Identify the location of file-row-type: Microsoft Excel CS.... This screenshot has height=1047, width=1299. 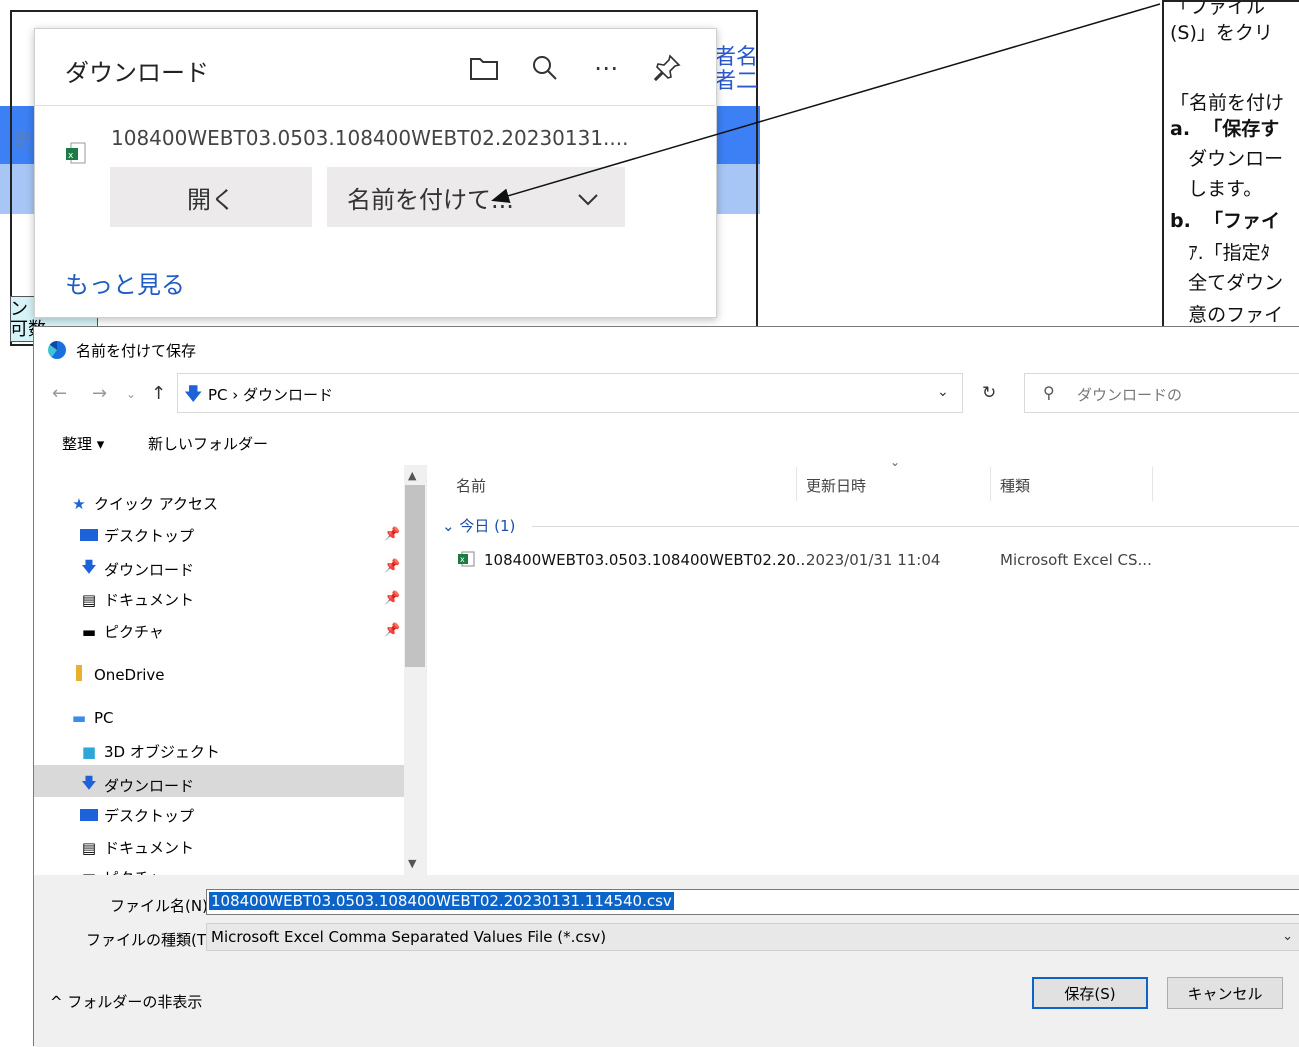
(1076, 560).